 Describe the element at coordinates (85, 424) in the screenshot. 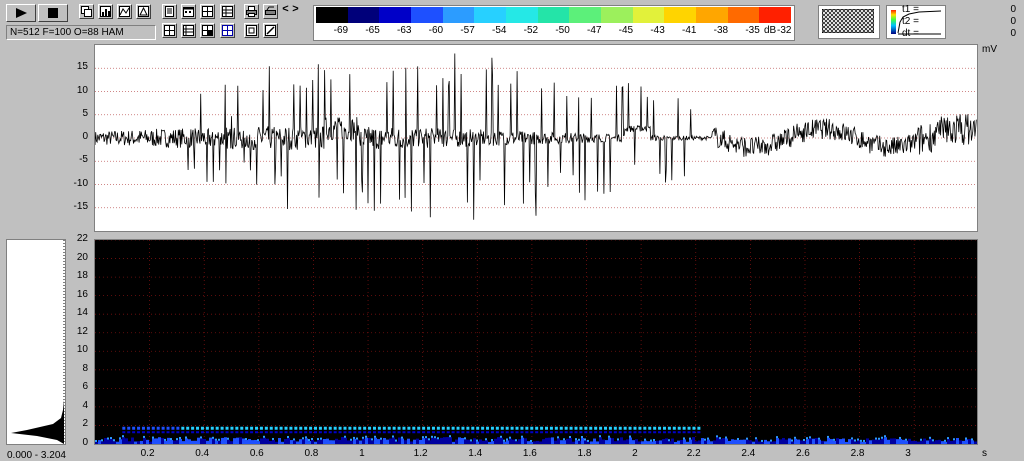

I see `spectrogram-y-tick: 2` at that location.